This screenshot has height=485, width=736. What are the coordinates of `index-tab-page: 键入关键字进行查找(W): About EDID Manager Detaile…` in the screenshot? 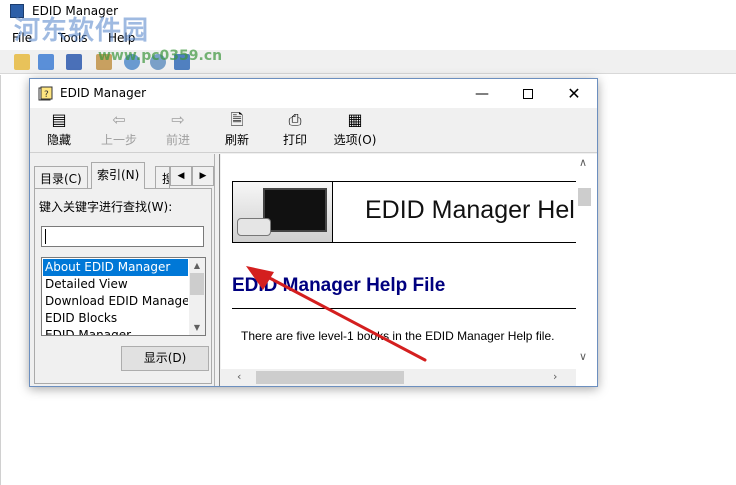 It's located at (123, 286).